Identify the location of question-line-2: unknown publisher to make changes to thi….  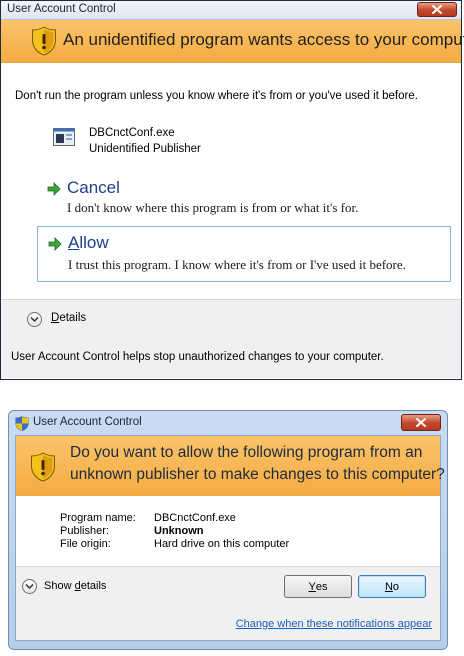
(257, 474).